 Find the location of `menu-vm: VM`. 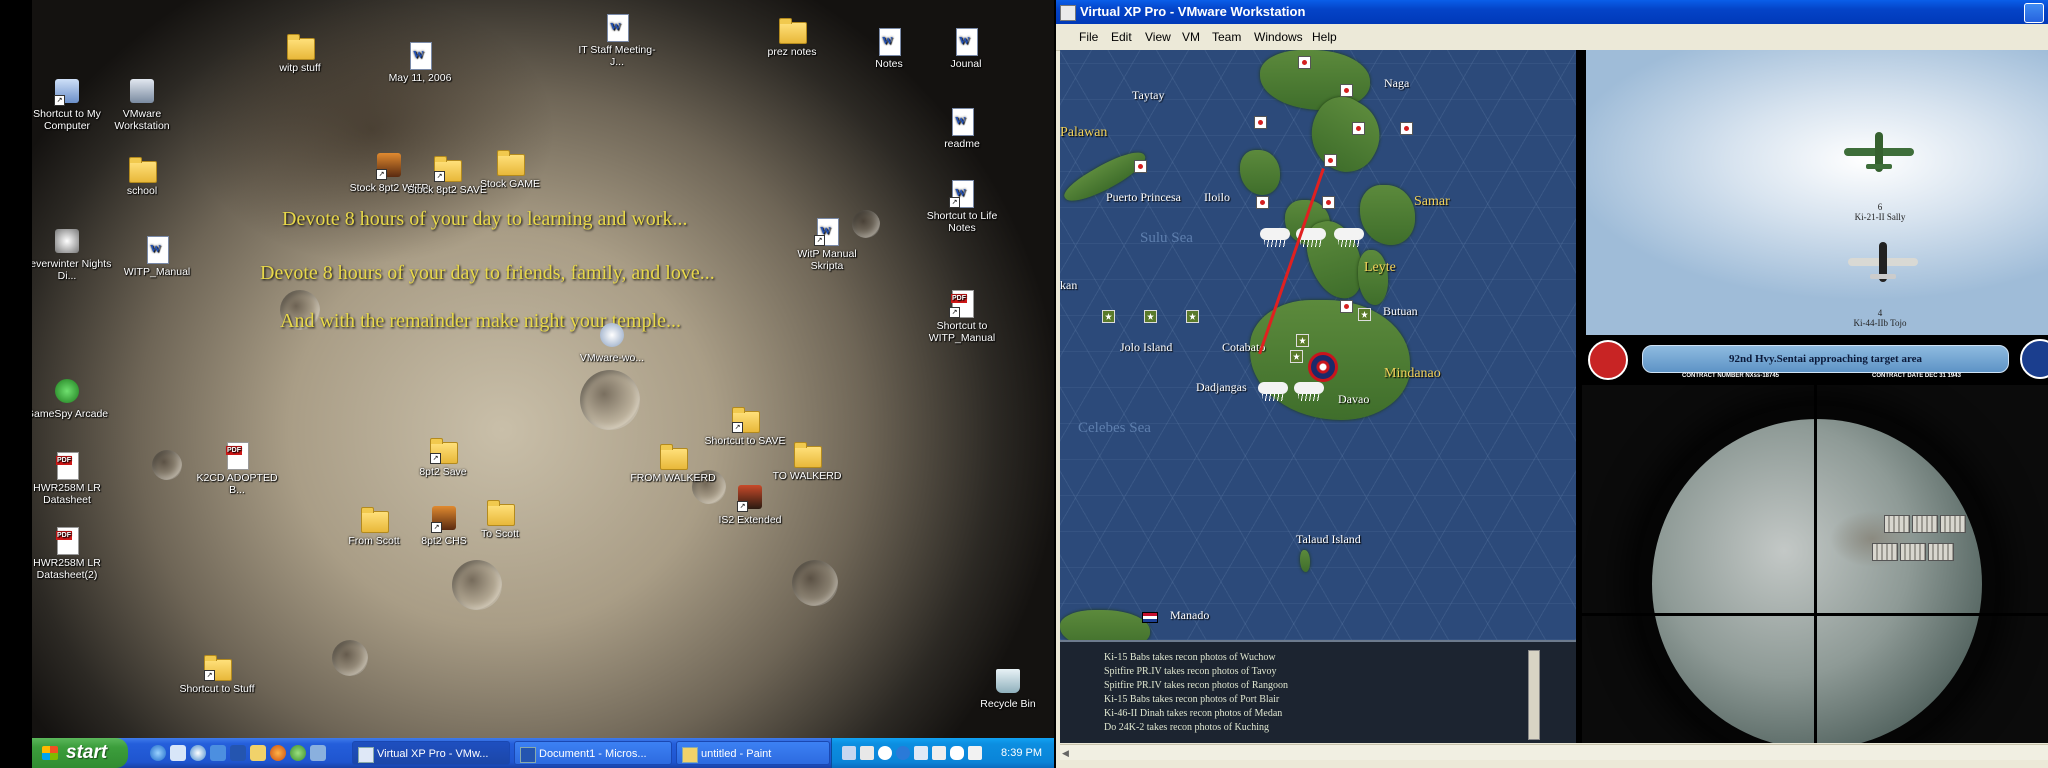

menu-vm: VM is located at coordinates (1191, 37).